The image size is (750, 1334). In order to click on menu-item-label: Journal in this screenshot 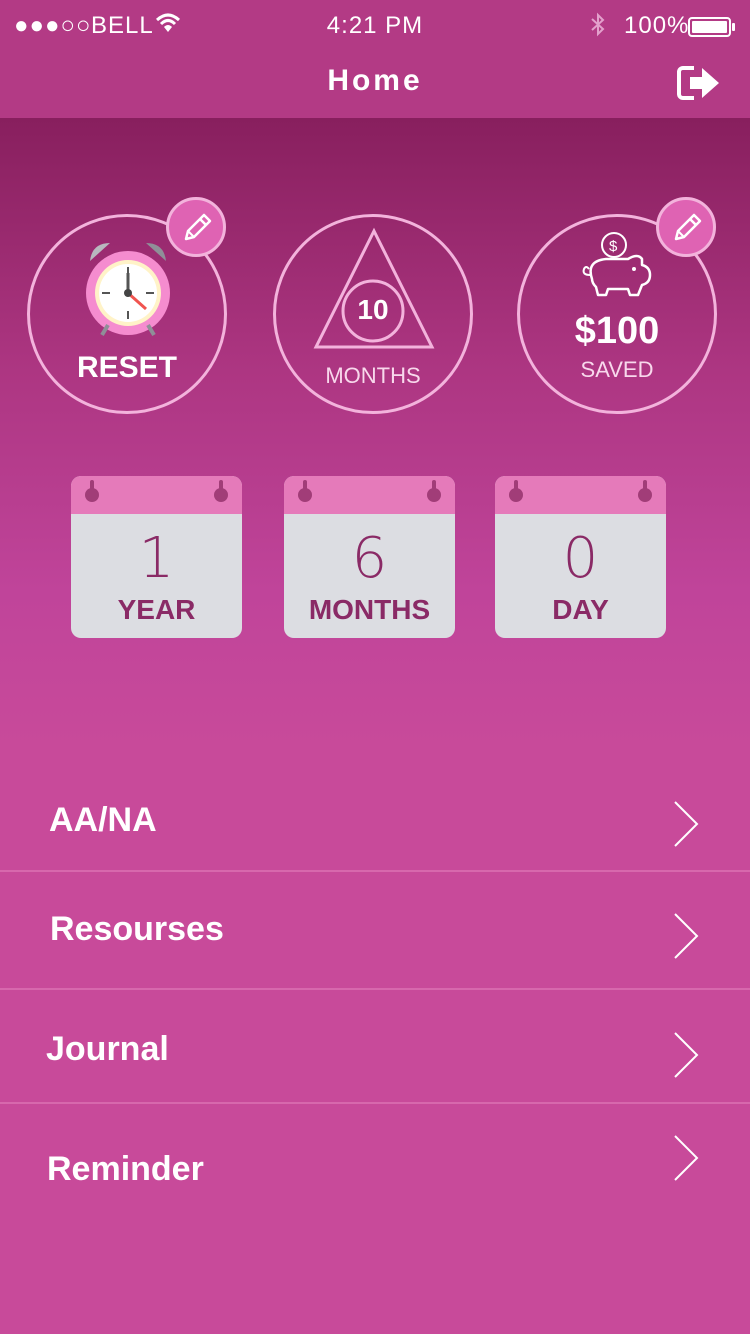, I will do `click(107, 1049)`.